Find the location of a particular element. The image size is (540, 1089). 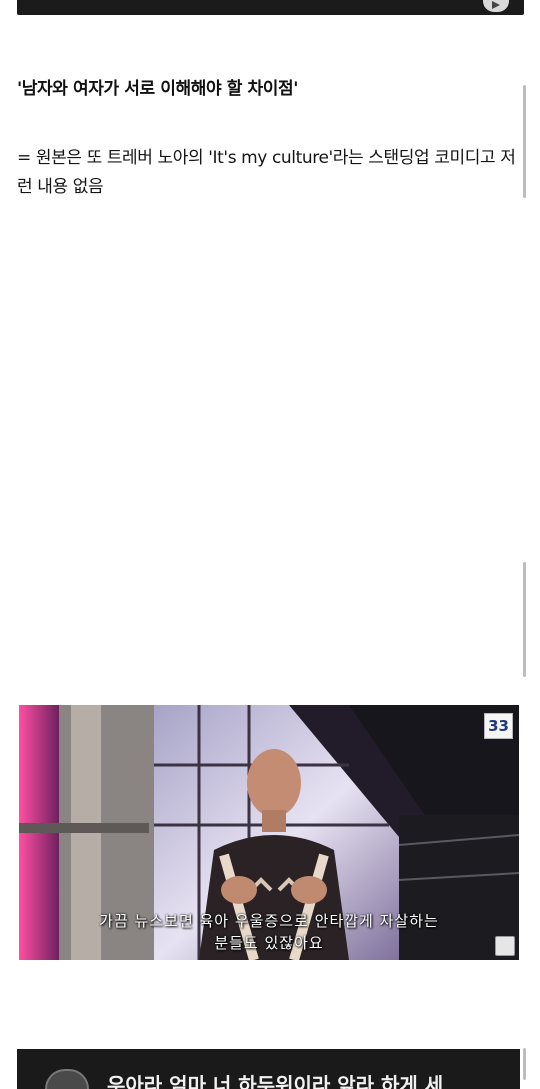

play-icon is located at coordinates (496, 5).